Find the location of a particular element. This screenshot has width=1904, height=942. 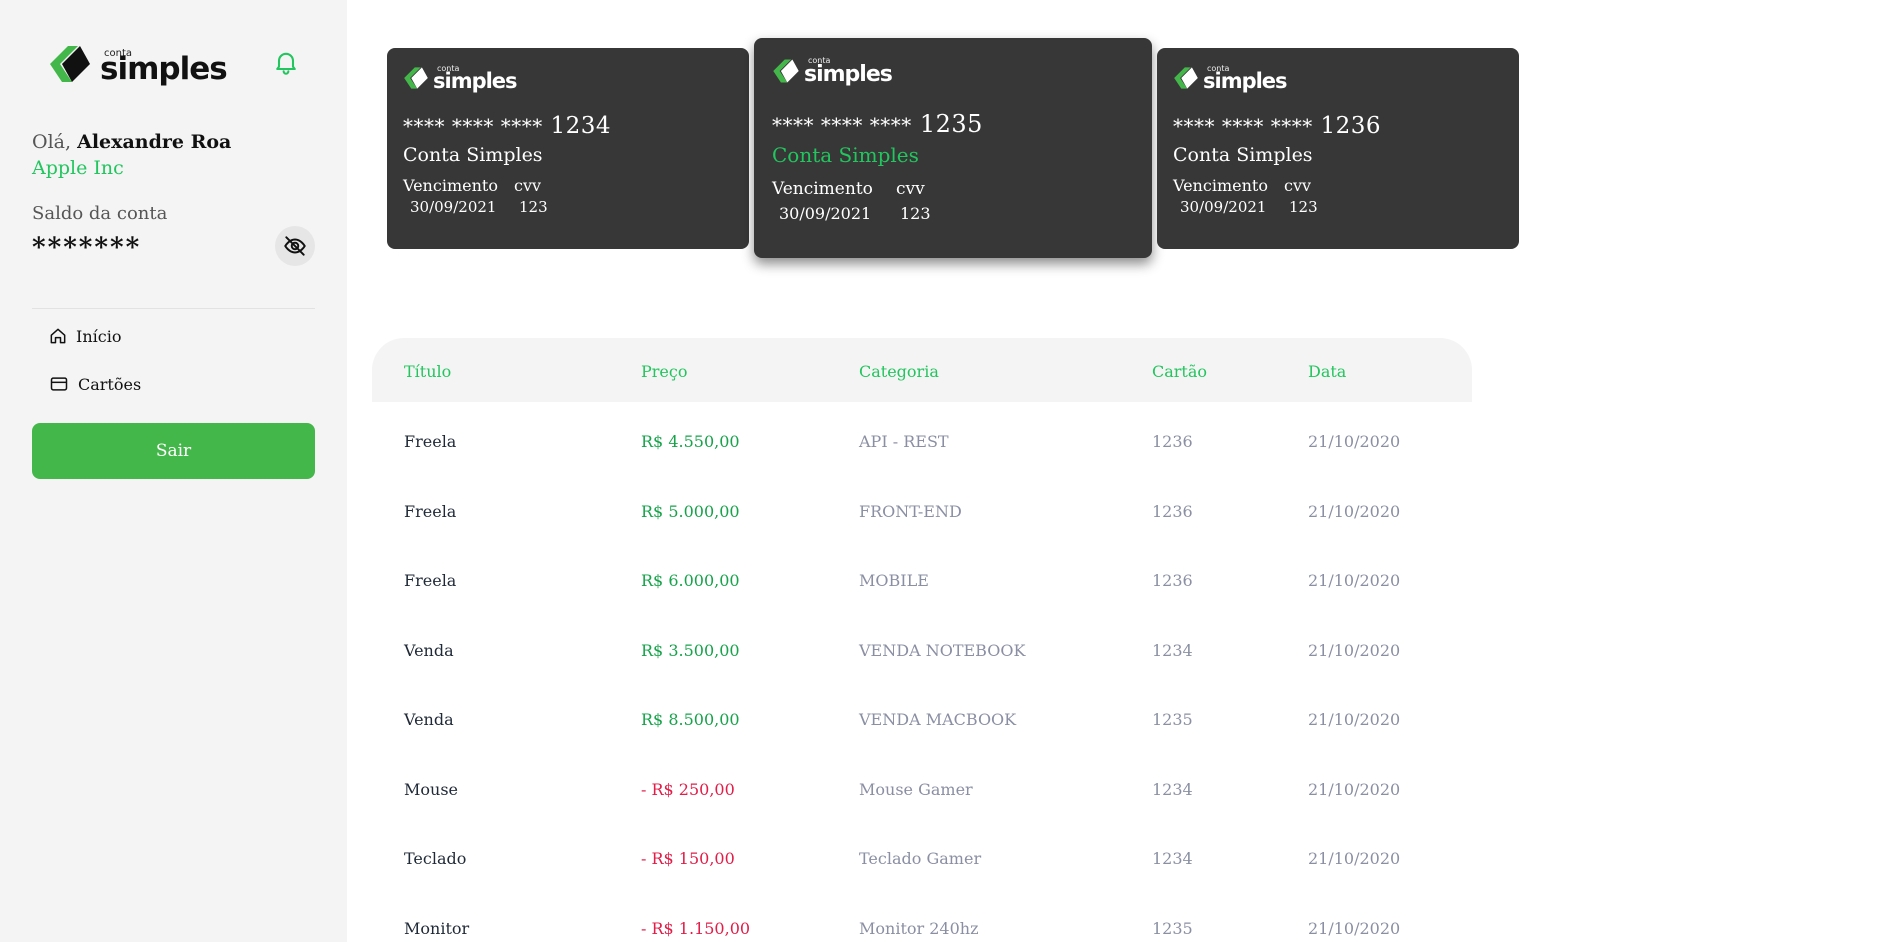

card-number: **** **** **** 1236 is located at coordinates (1277, 126).